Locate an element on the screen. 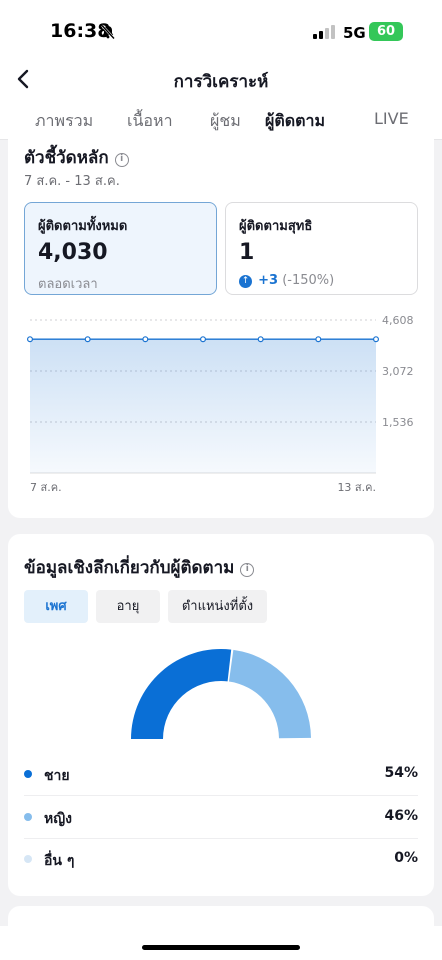 This screenshot has height=960, width=442. net-followers-change: ↑ +3 (-150%) is located at coordinates (321, 280).